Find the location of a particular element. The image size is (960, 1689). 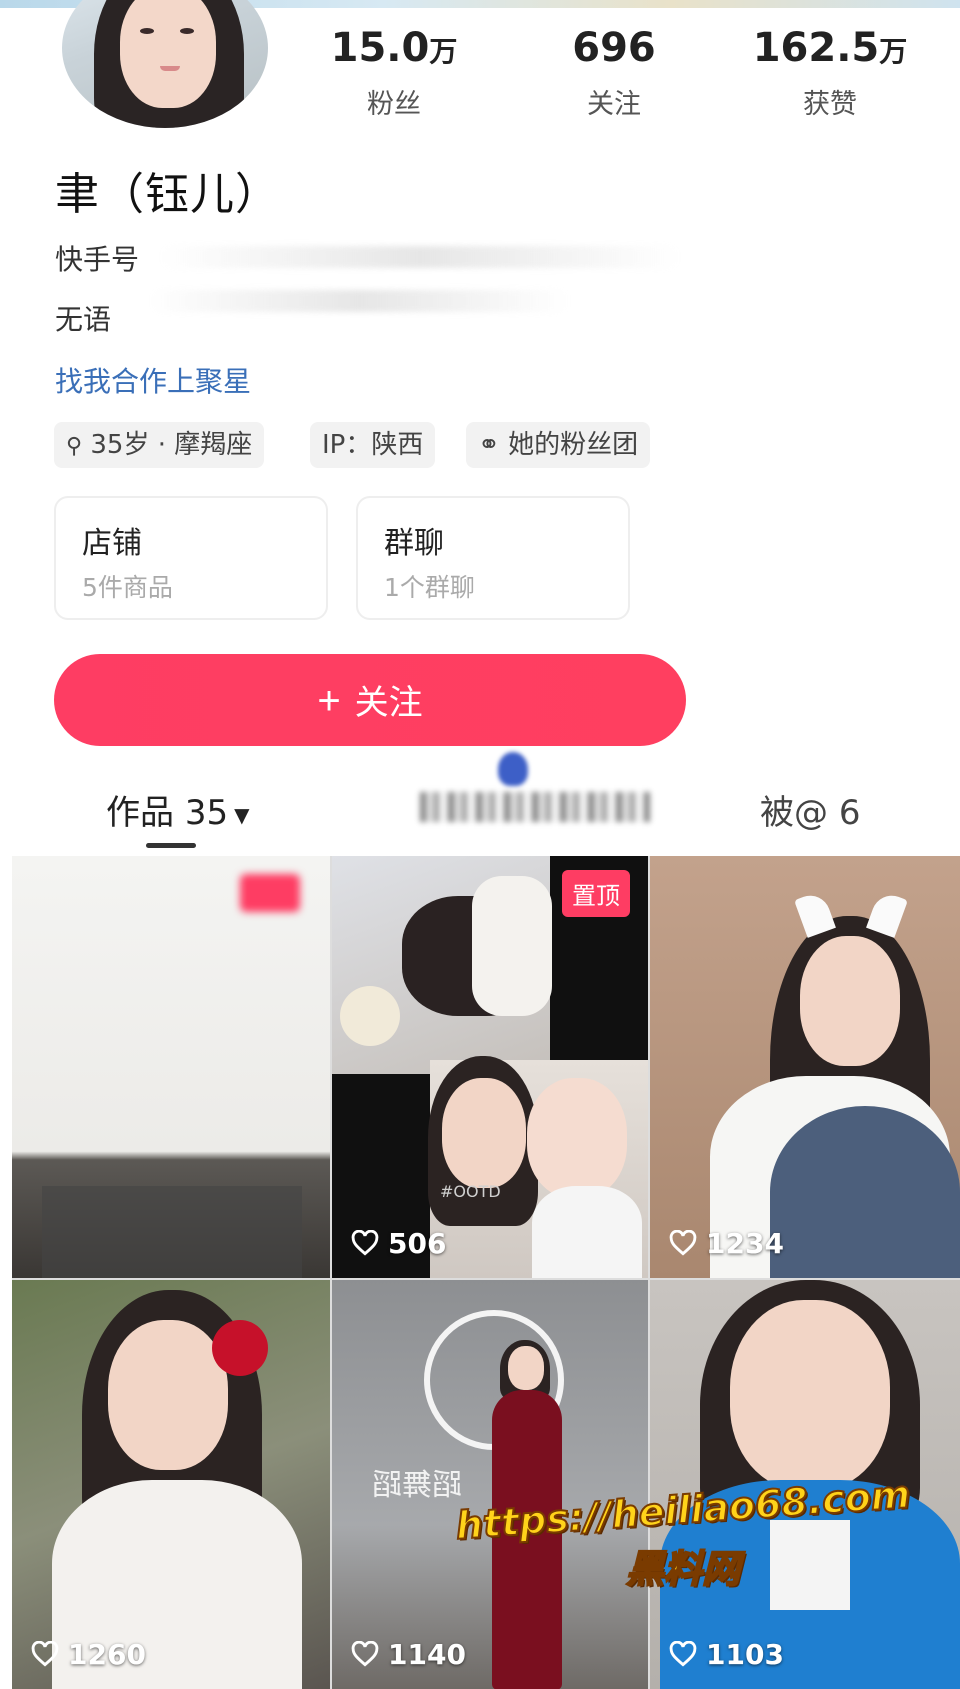

search-person-icon: ⚲ is located at coordinates (74, 446).